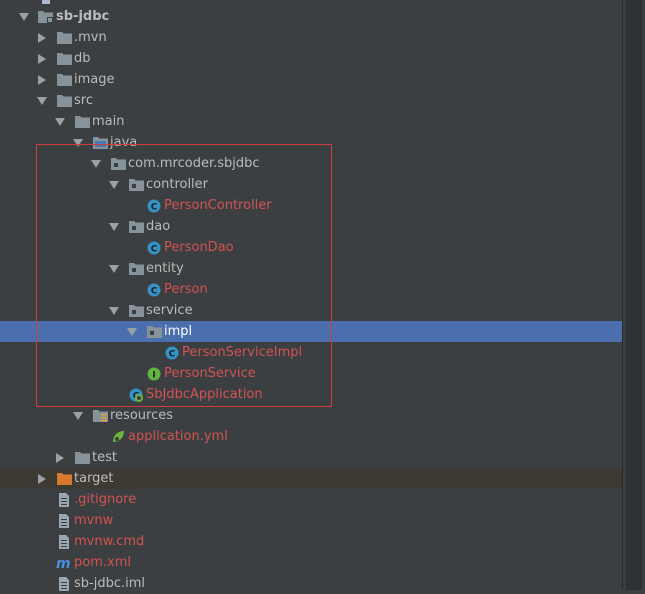 Image resolution: width=645 pixels, height=594 pixels. What do you see at coordinates (311, 457) in the screenshot?
I see `tree-node-test: test` at bounding box center [311, 457].